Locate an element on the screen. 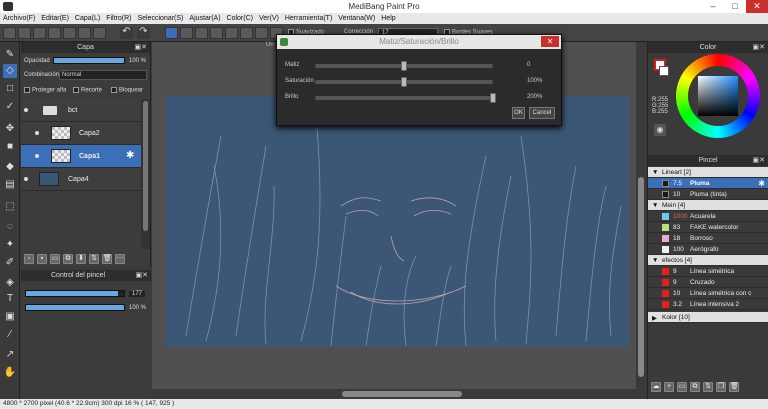 This screenshot has width=768, height=409. deselect-icon is located at coordinates (84, 33).